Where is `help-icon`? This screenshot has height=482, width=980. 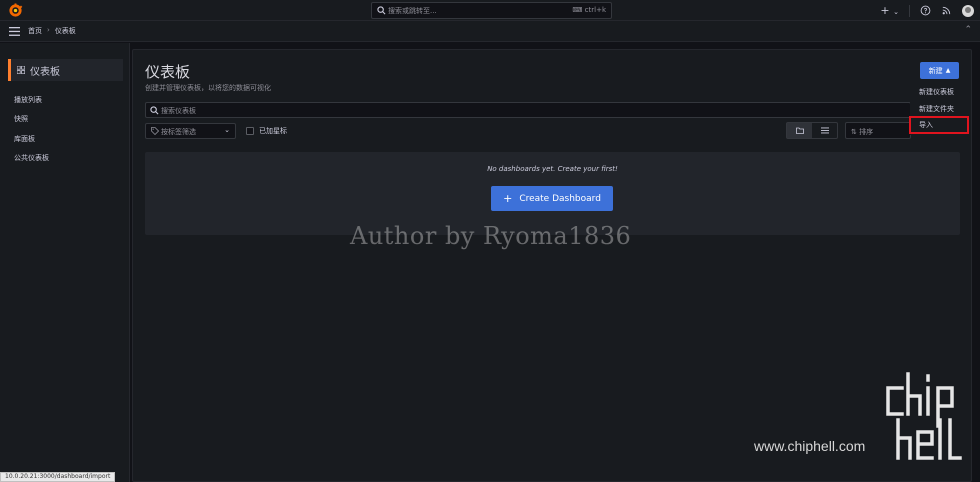
help-icon is located at coordinates (925, 10).